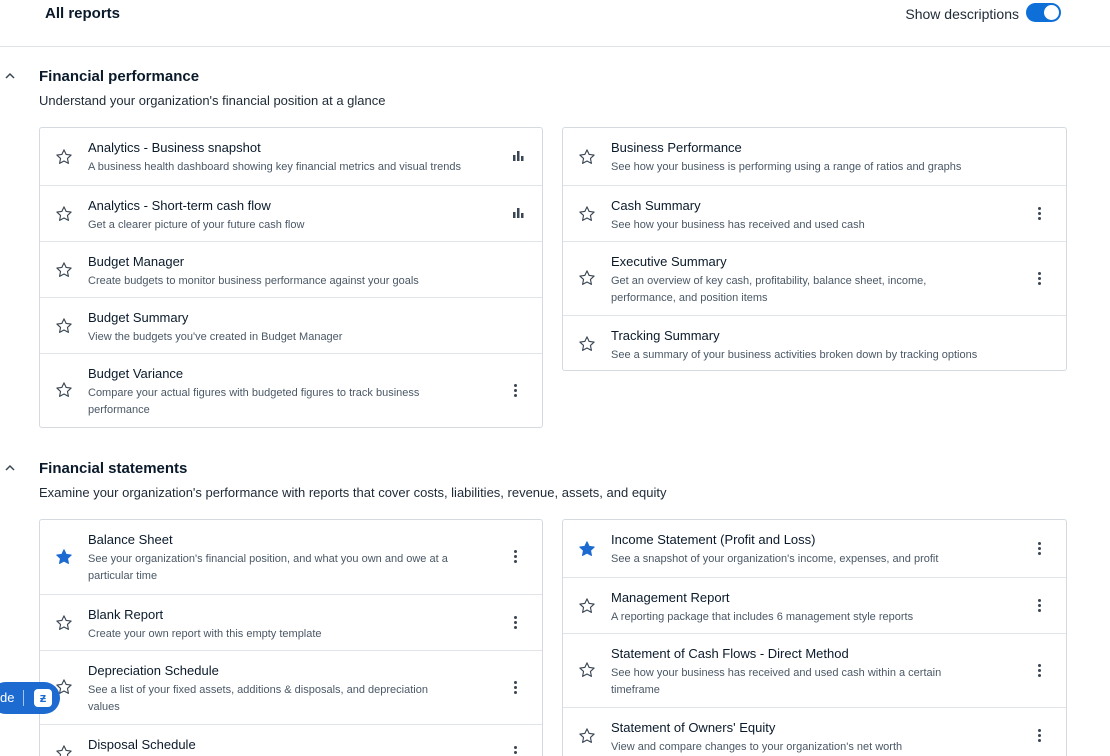 Image resolution: width=1110 pixels, height=756 pixels. I want to click on page-title: All reports, so click(83, 13).